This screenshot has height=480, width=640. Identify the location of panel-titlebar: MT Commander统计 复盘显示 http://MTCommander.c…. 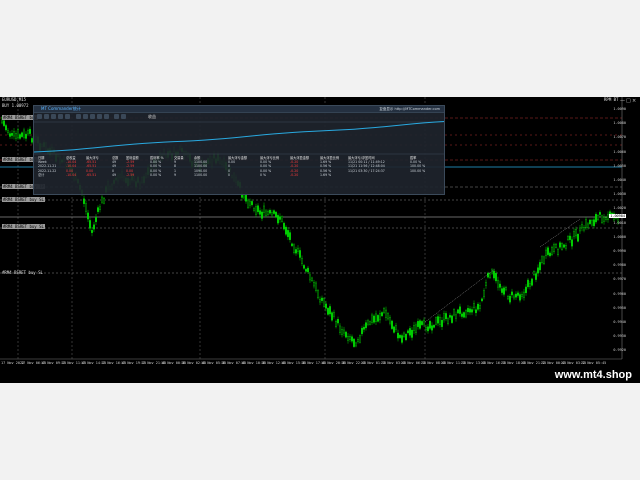
(239, 109).